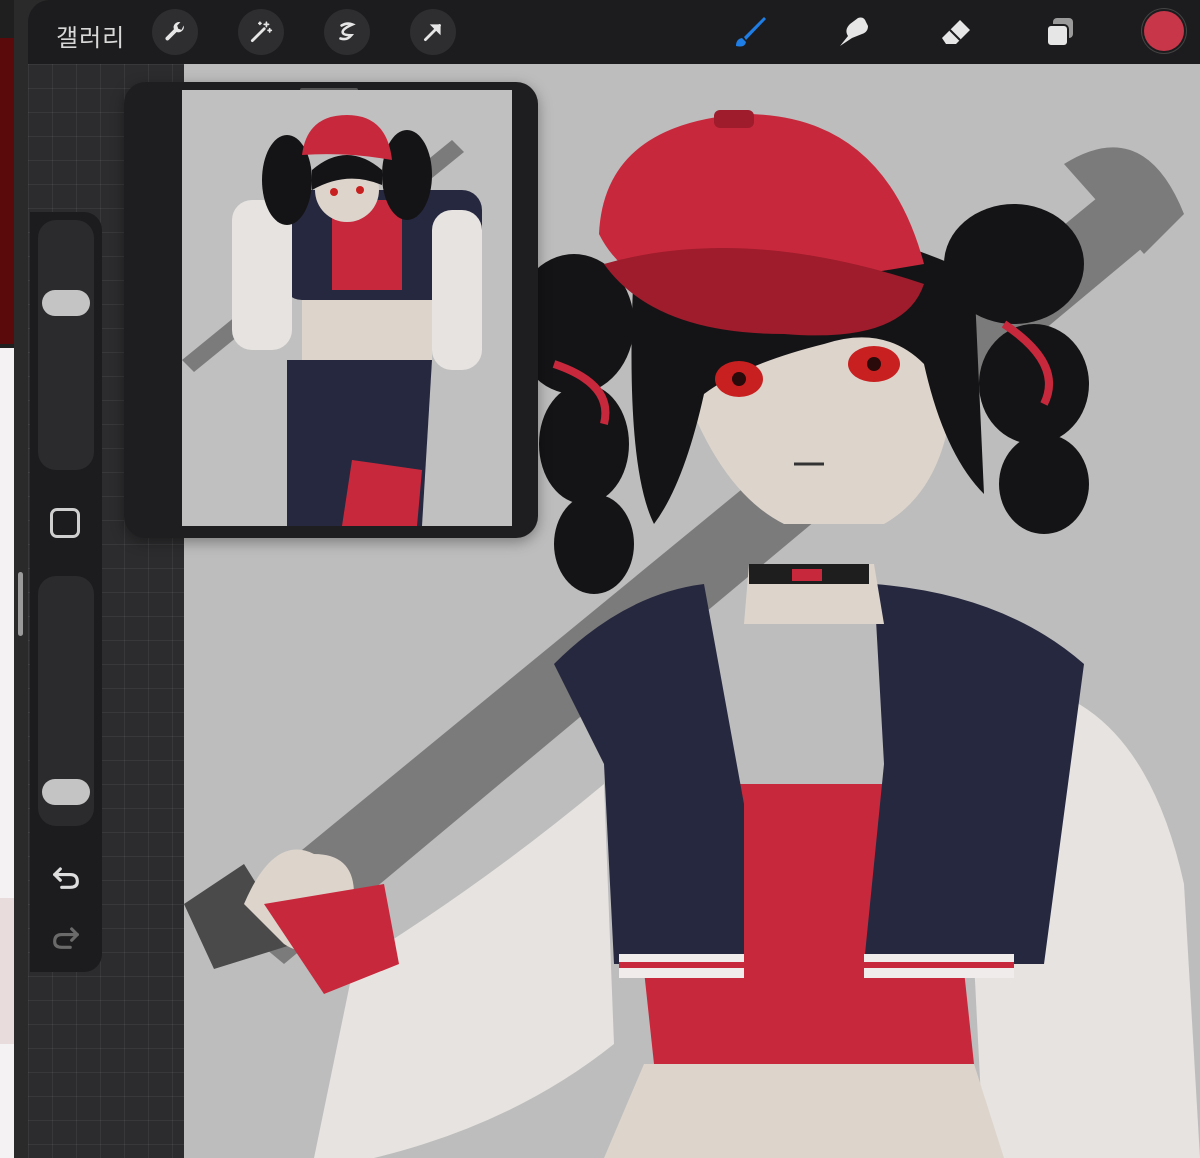 The width and height of the screenshot is (1200, 1158). I want to click on gallery-button: 갤러리, so click(90, 35).